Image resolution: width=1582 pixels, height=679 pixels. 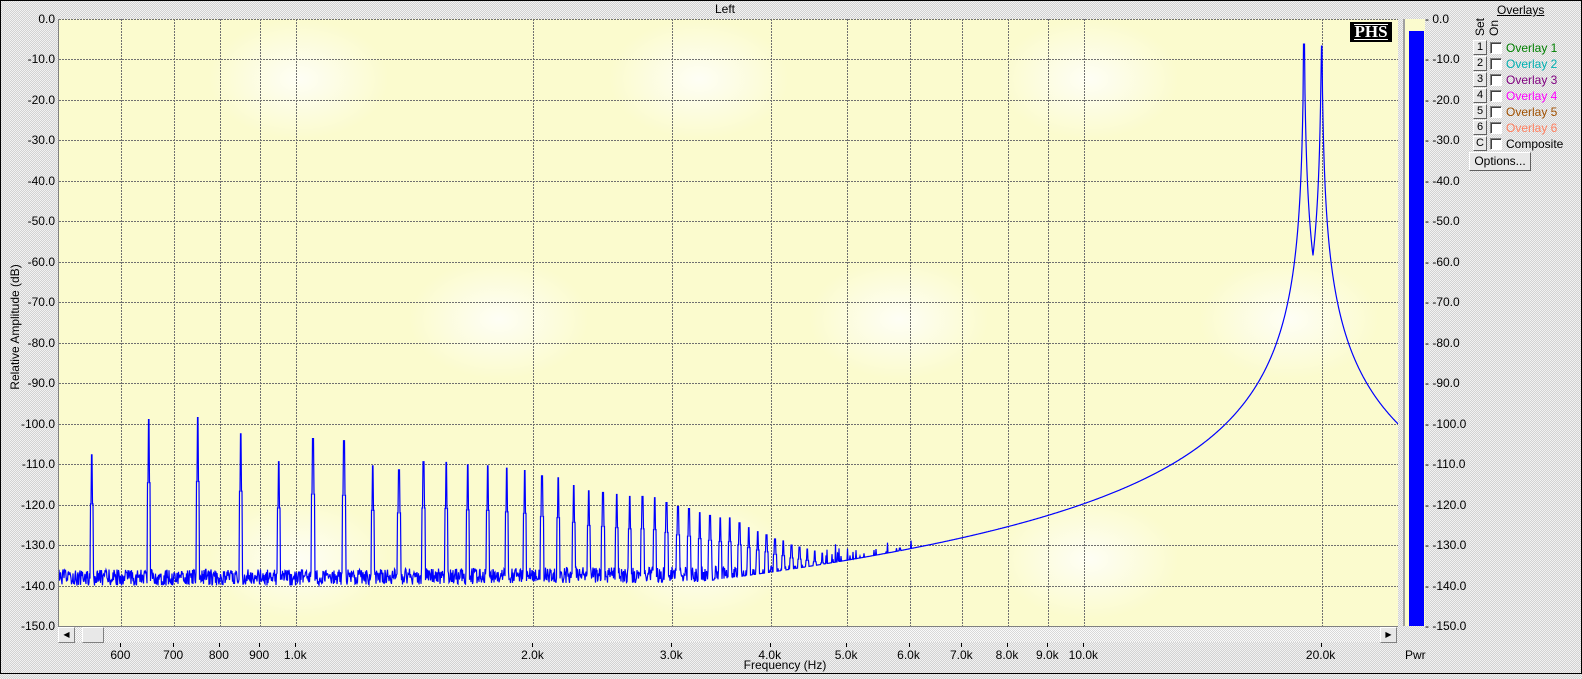 I want to click on y-tick-label: -100.0, so click(x=37, y=423).